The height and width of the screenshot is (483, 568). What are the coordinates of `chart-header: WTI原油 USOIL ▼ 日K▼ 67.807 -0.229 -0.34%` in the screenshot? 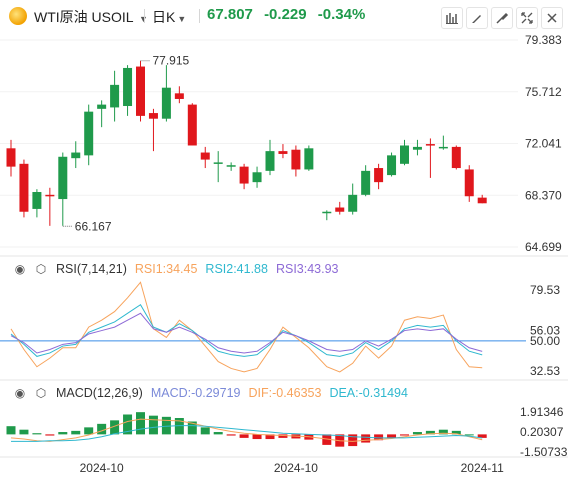 It's located at (284, 16).